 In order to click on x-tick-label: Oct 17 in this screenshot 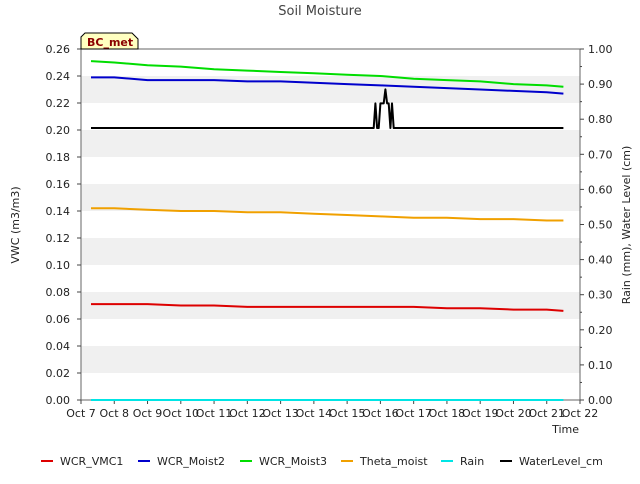, I will do `click(413, 413)`.